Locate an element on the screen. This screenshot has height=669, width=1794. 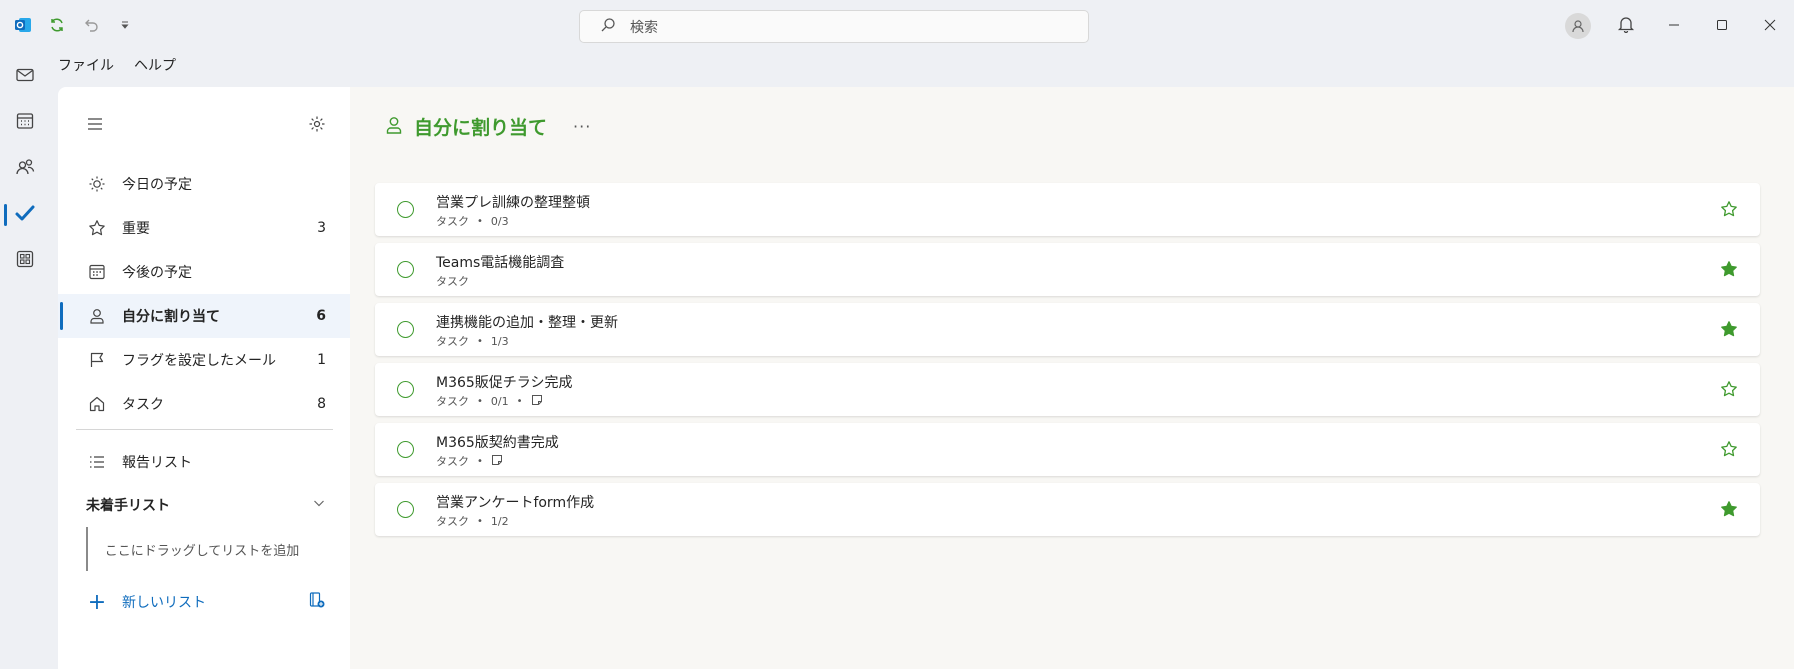
list-icon is located at coordinates (97, 462).